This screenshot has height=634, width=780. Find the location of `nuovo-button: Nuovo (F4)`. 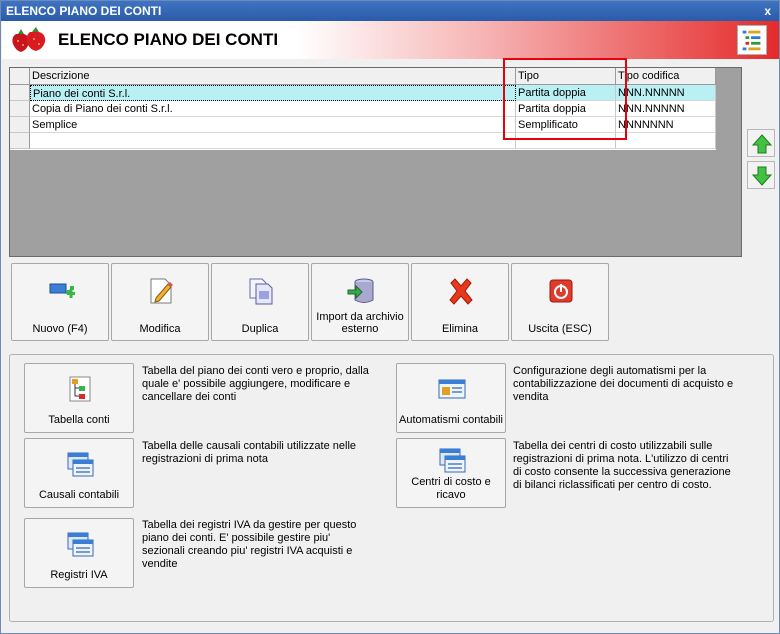

nuovo-button: Nuovo (F4) is located at coordinates (60, 302).